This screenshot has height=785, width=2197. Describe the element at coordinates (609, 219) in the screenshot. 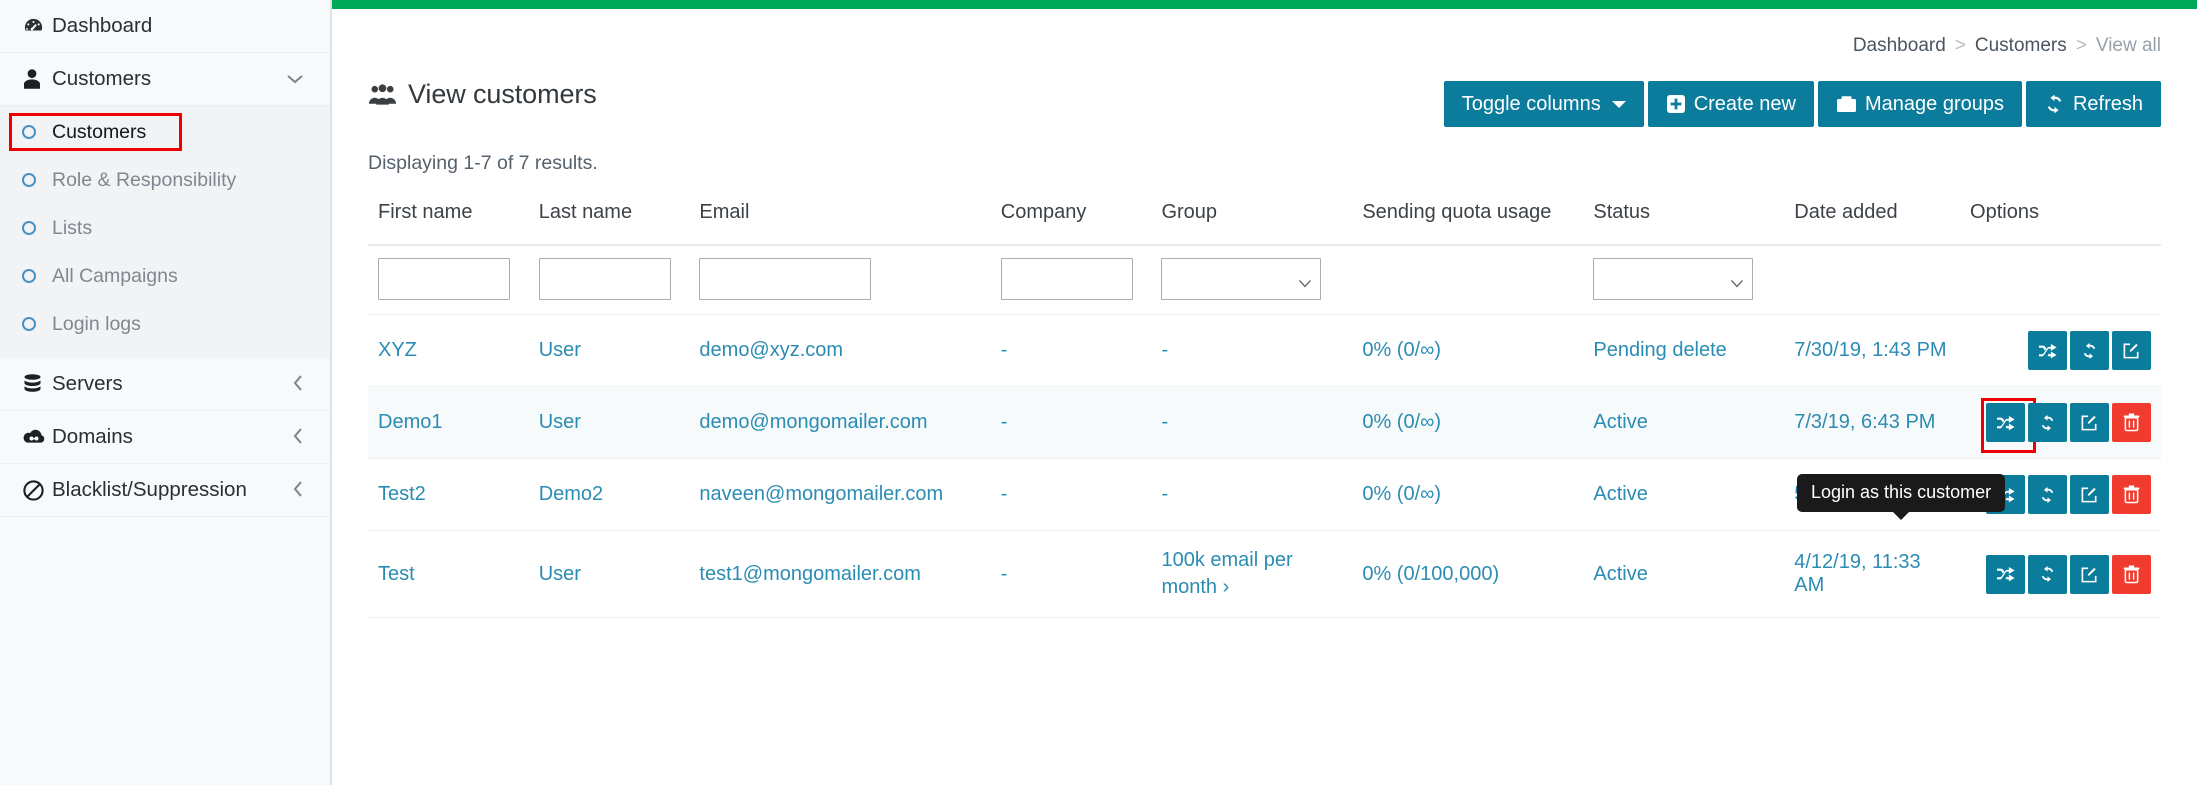

I see `column-header-last-name: Last name` at that location.